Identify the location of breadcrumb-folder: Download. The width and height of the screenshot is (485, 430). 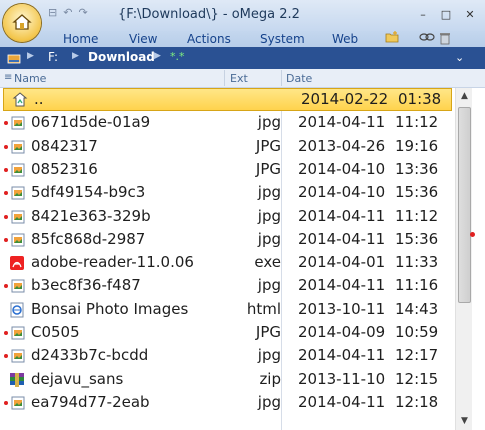
(121, 57).